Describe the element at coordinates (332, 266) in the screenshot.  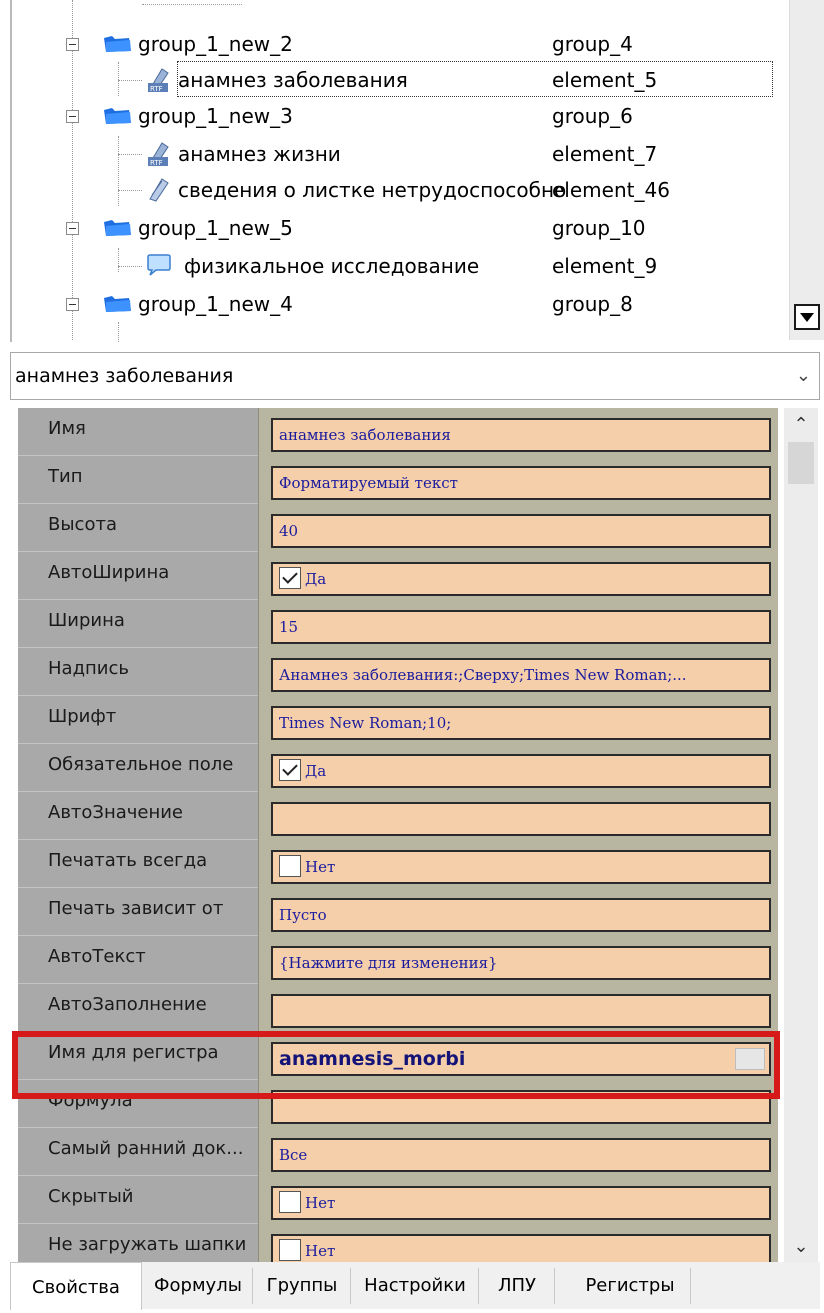
I see `tree-node-label: физикальное исследование` at that location.